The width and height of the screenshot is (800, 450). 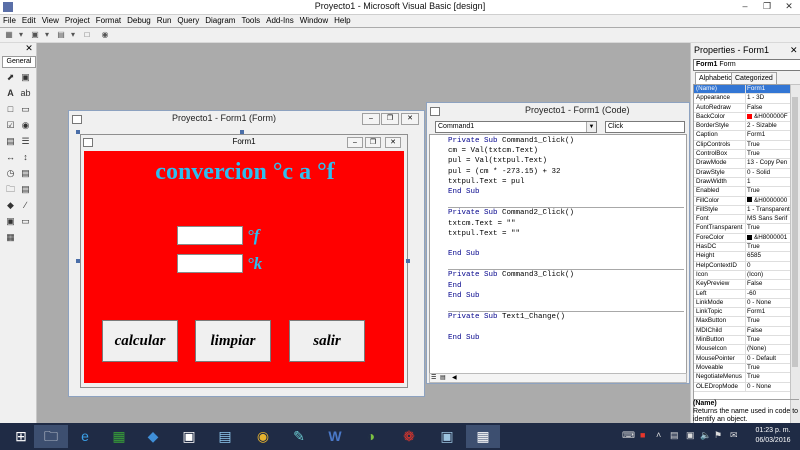 What do you see at coordinates (10, 141) in the screenshot?
I see `combobox-tool-icon: ▤` at bounding box center [10, 141].